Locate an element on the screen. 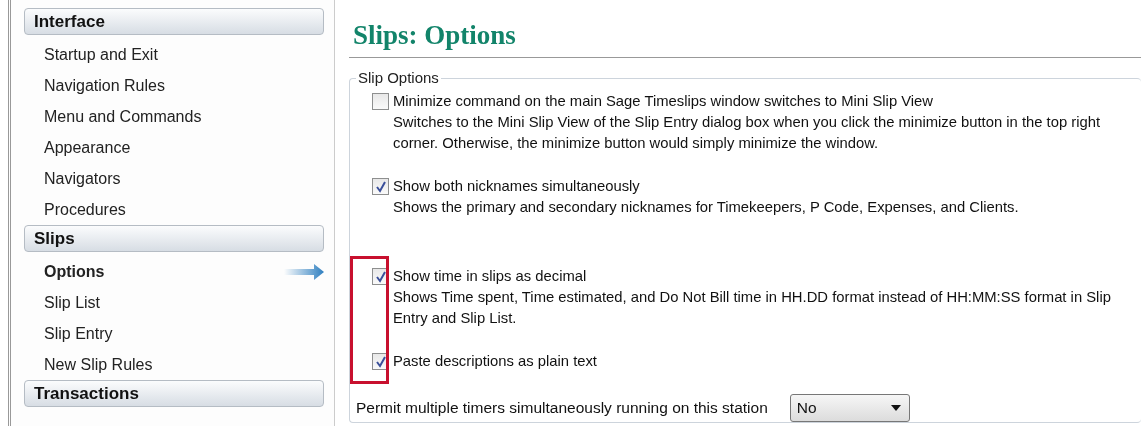 The image size is (1141, 426). sidebar-item: New Slip Rules is located at coordinates (98, 364).